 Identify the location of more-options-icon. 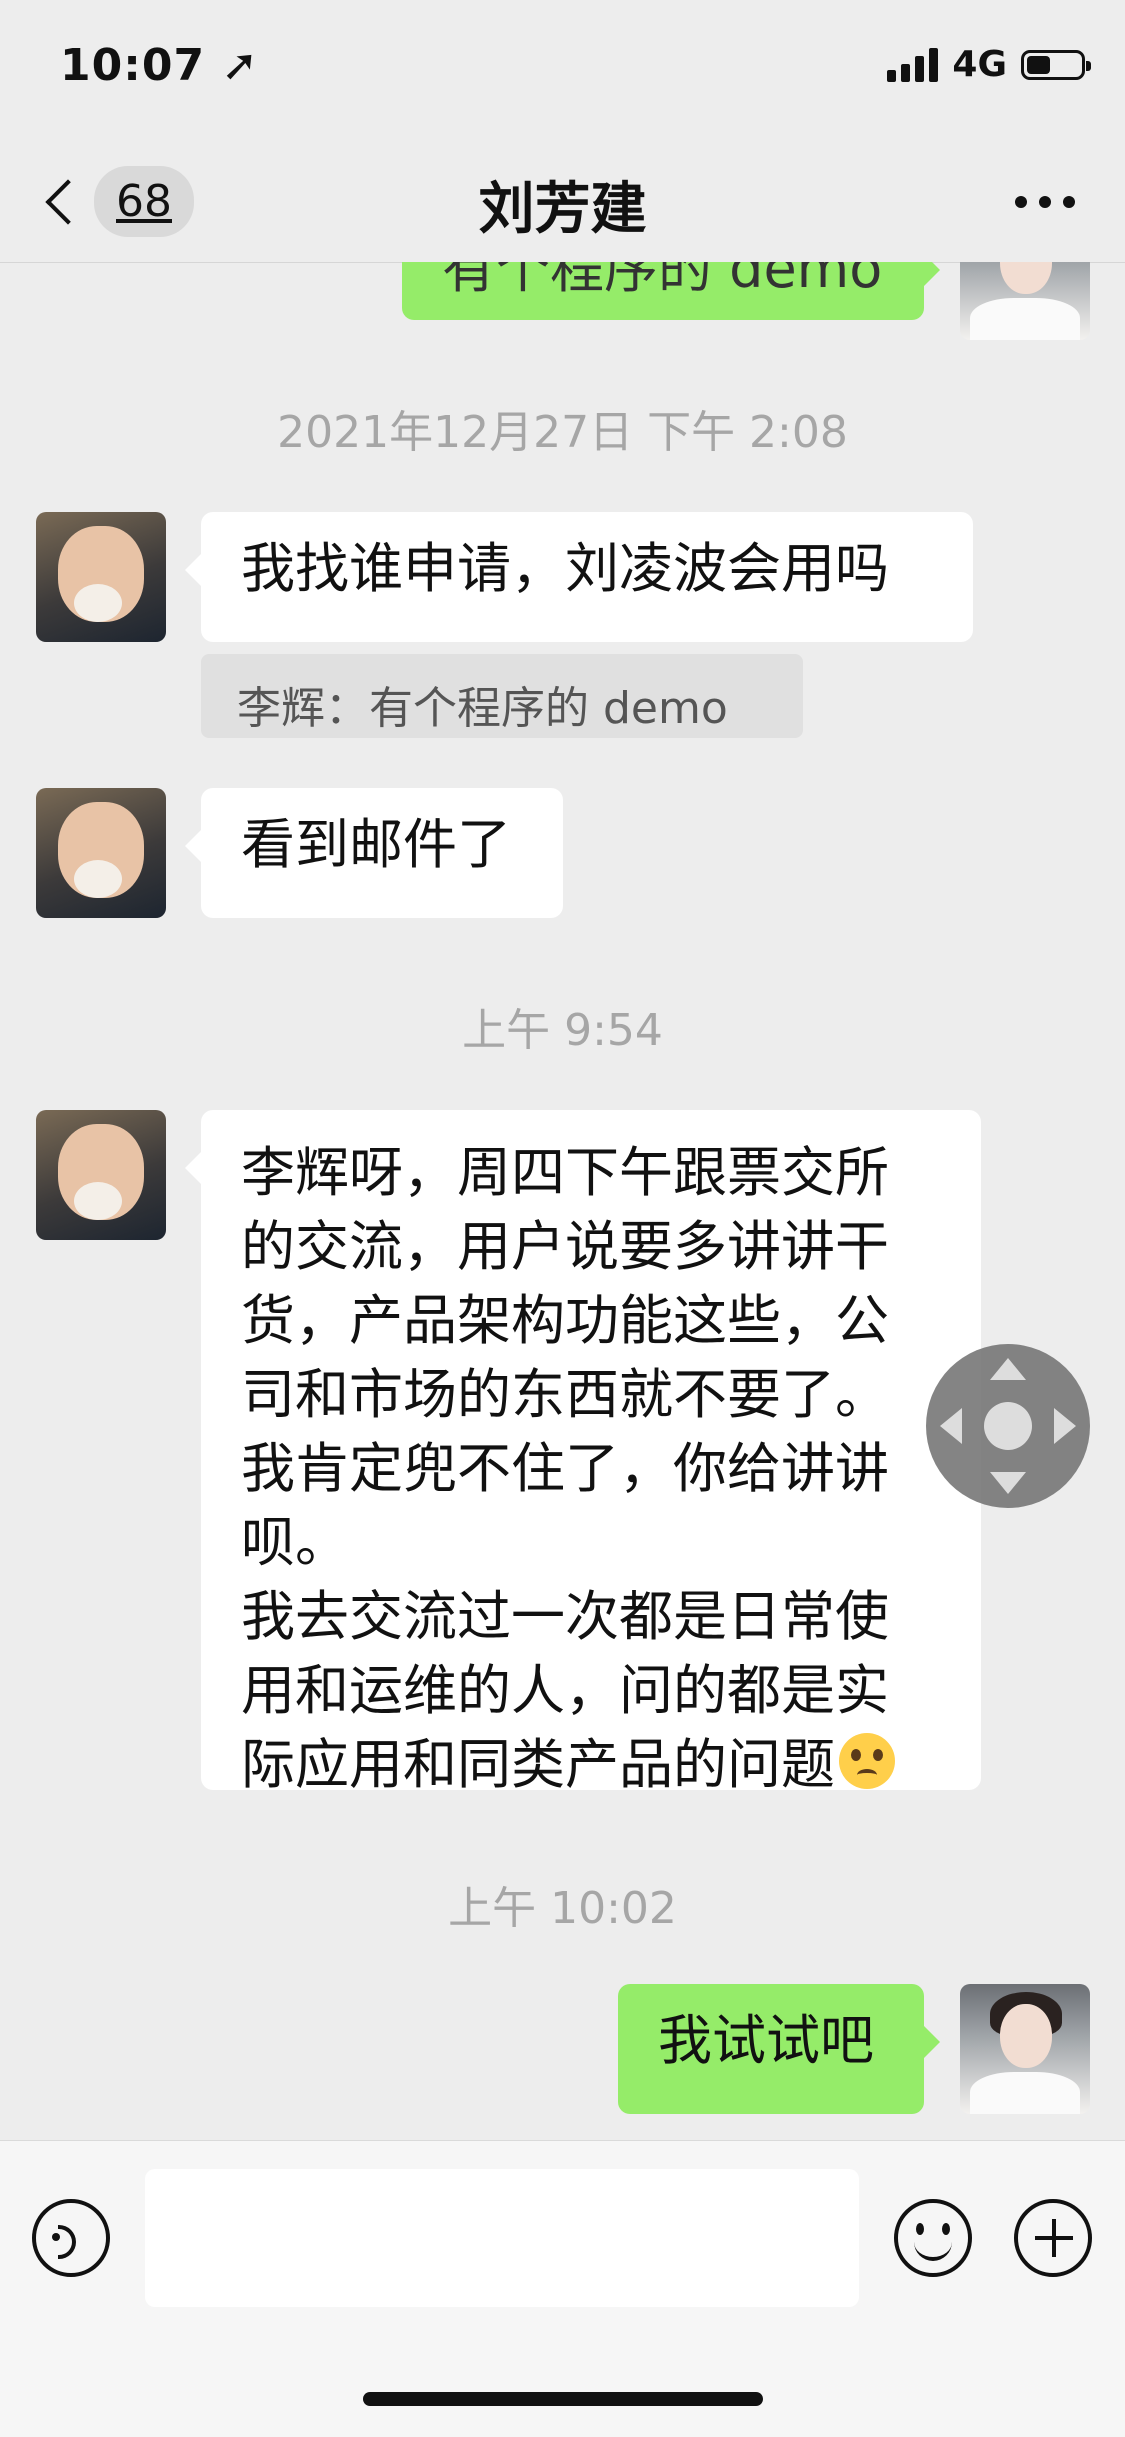
(1045, 202).